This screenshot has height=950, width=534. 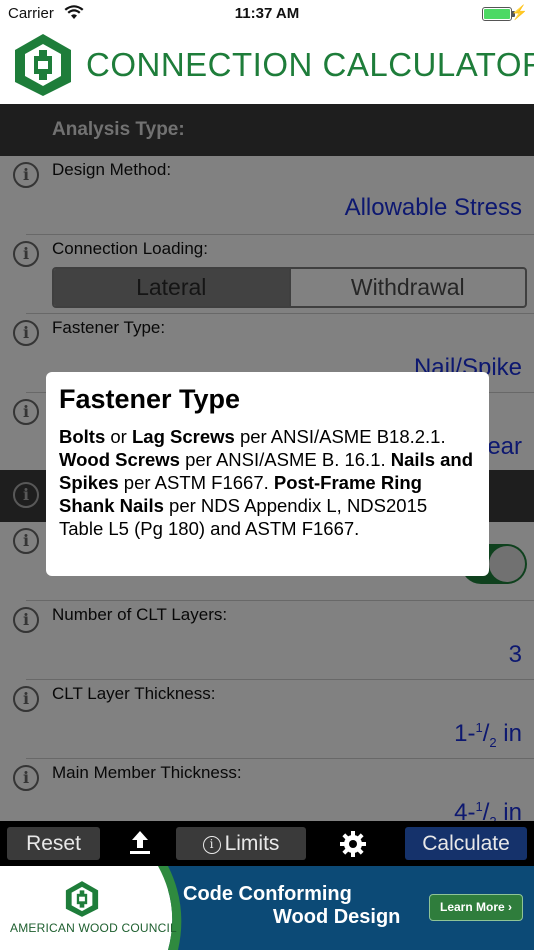 I want to click on app-header: CONNECTION CALCULATOR, so click(x=267, y=66).